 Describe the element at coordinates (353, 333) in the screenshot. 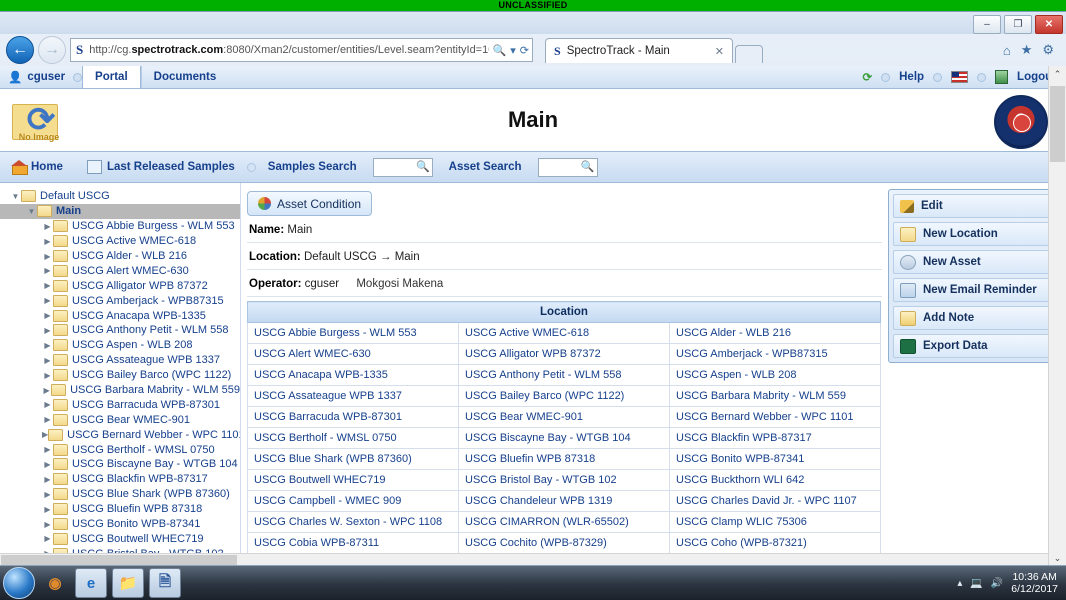

I see `location-link: USCG Abbie Burgess - WLM 553` at that location.